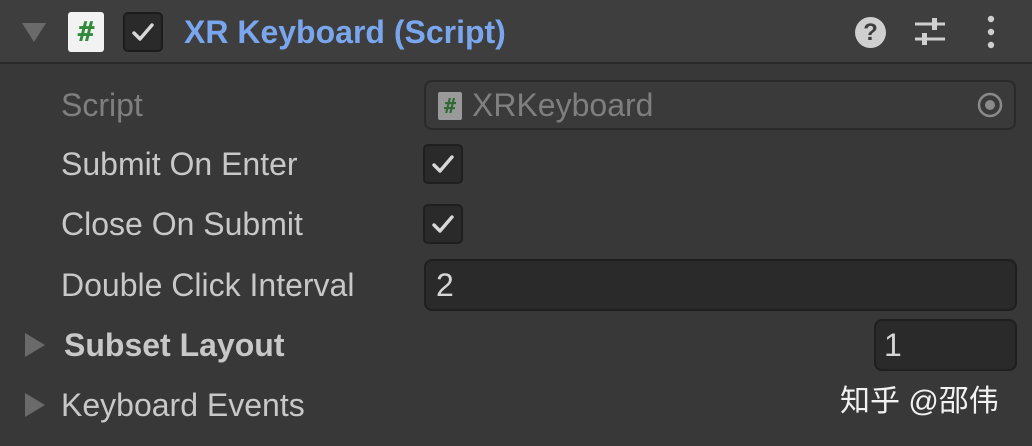 The height and width of the screenshot is (446, 1032). Describe the element at coordinates (34, 32) in the screenshot. I see `triangle-down-icon` at that location.